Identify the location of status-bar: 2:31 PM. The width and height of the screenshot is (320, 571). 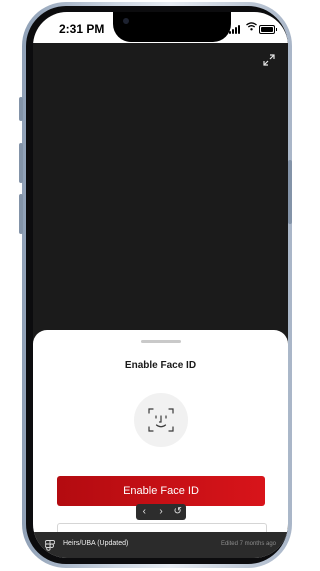
(160, 27).